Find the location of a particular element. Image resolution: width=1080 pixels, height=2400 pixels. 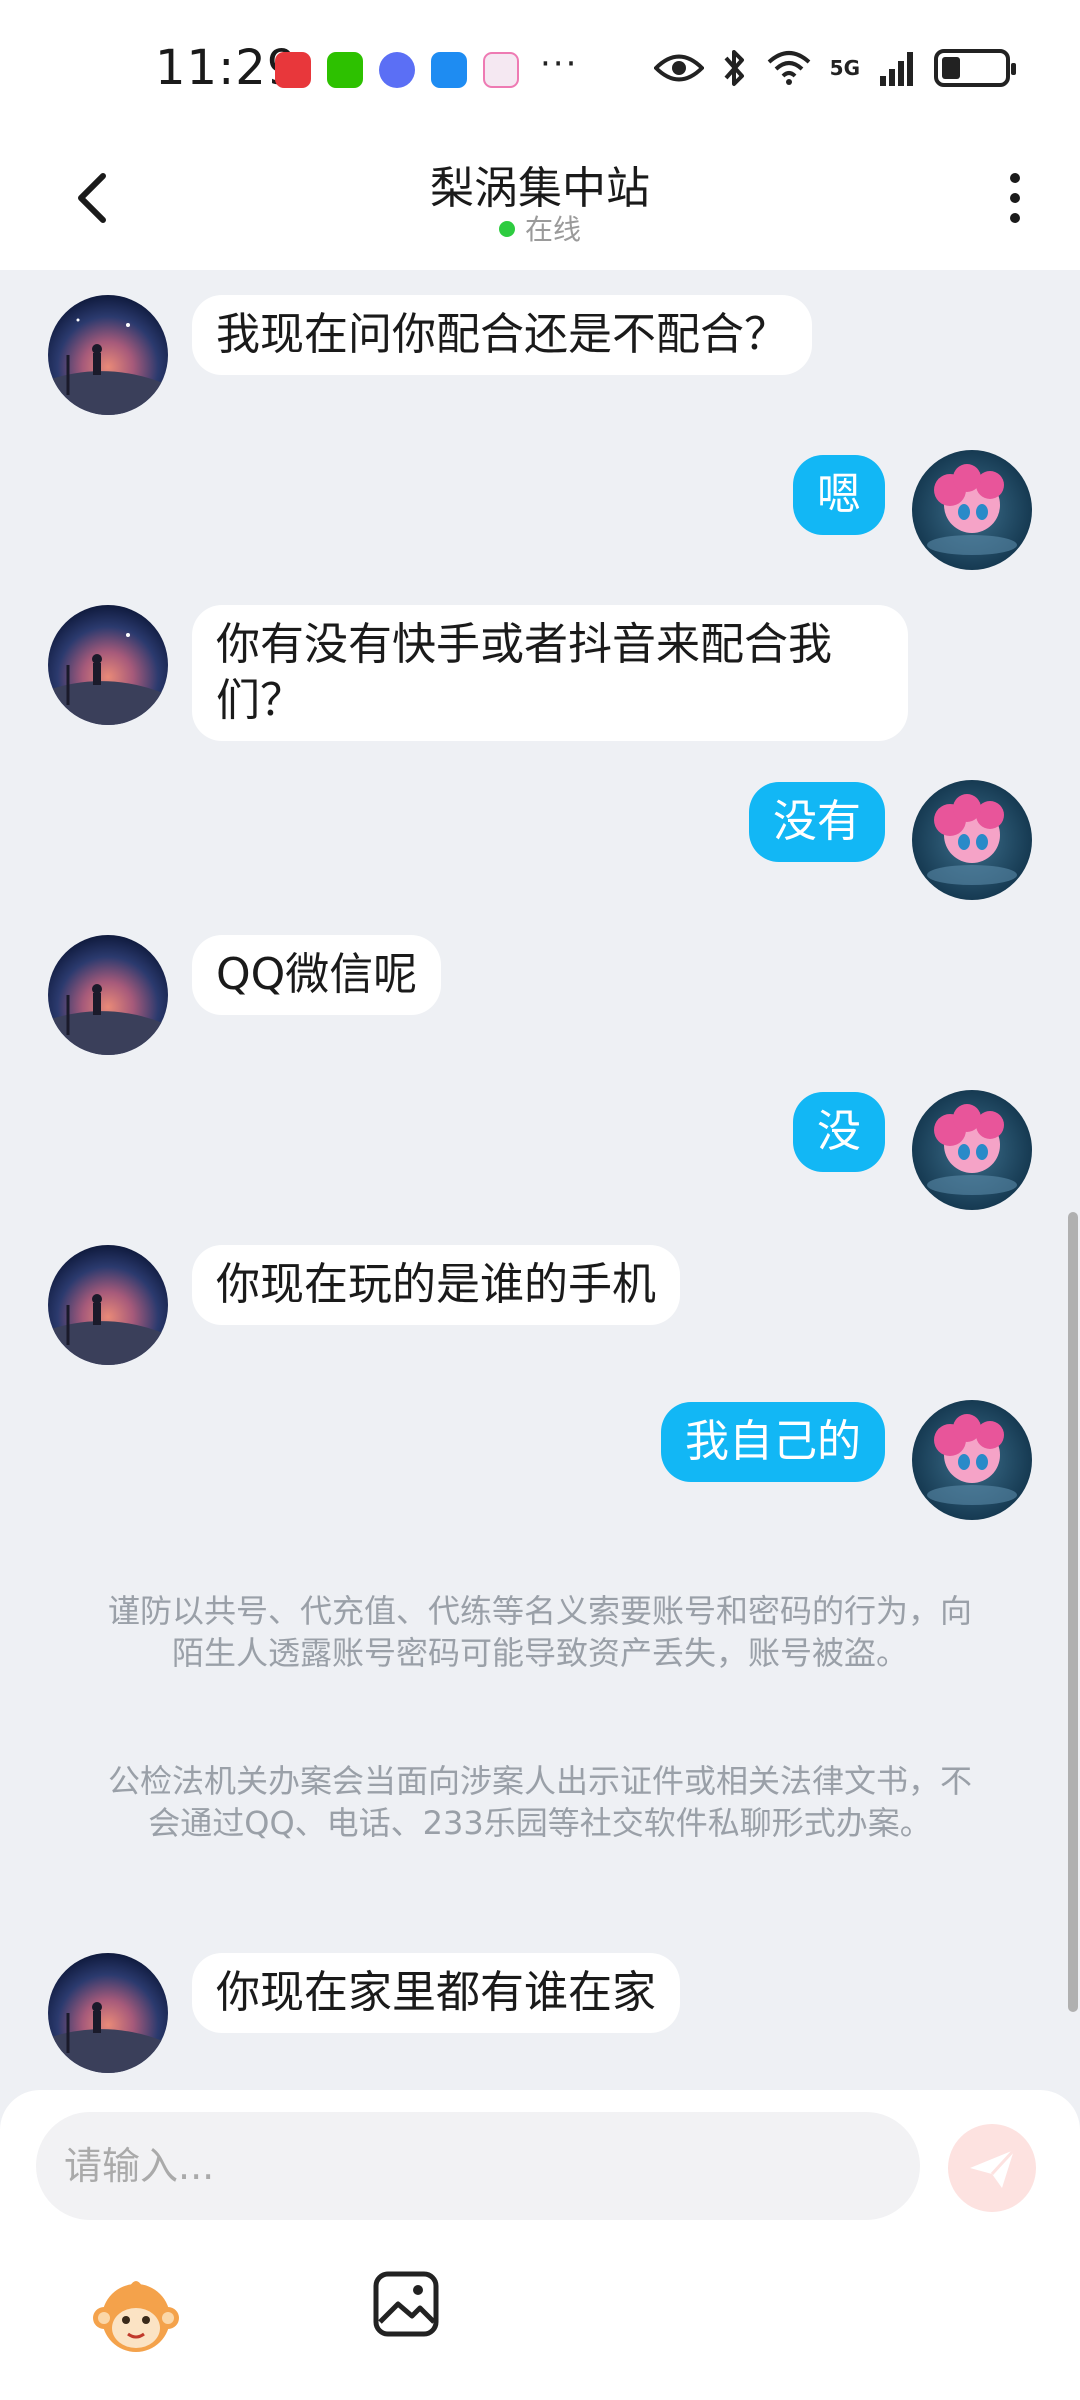

send-button is located at coordinates (992, 2168).